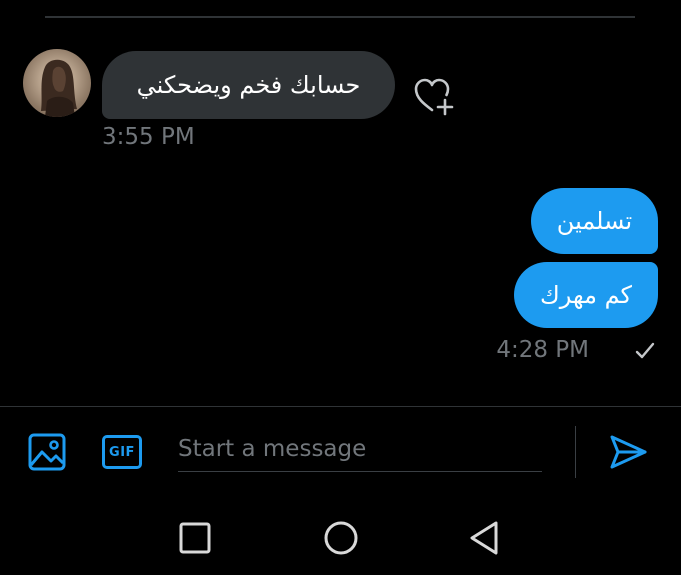 The width and height of the screenshot is (681, 575). I want to click on outgoing-message-bubble: تسلمين, so click(594, 221).